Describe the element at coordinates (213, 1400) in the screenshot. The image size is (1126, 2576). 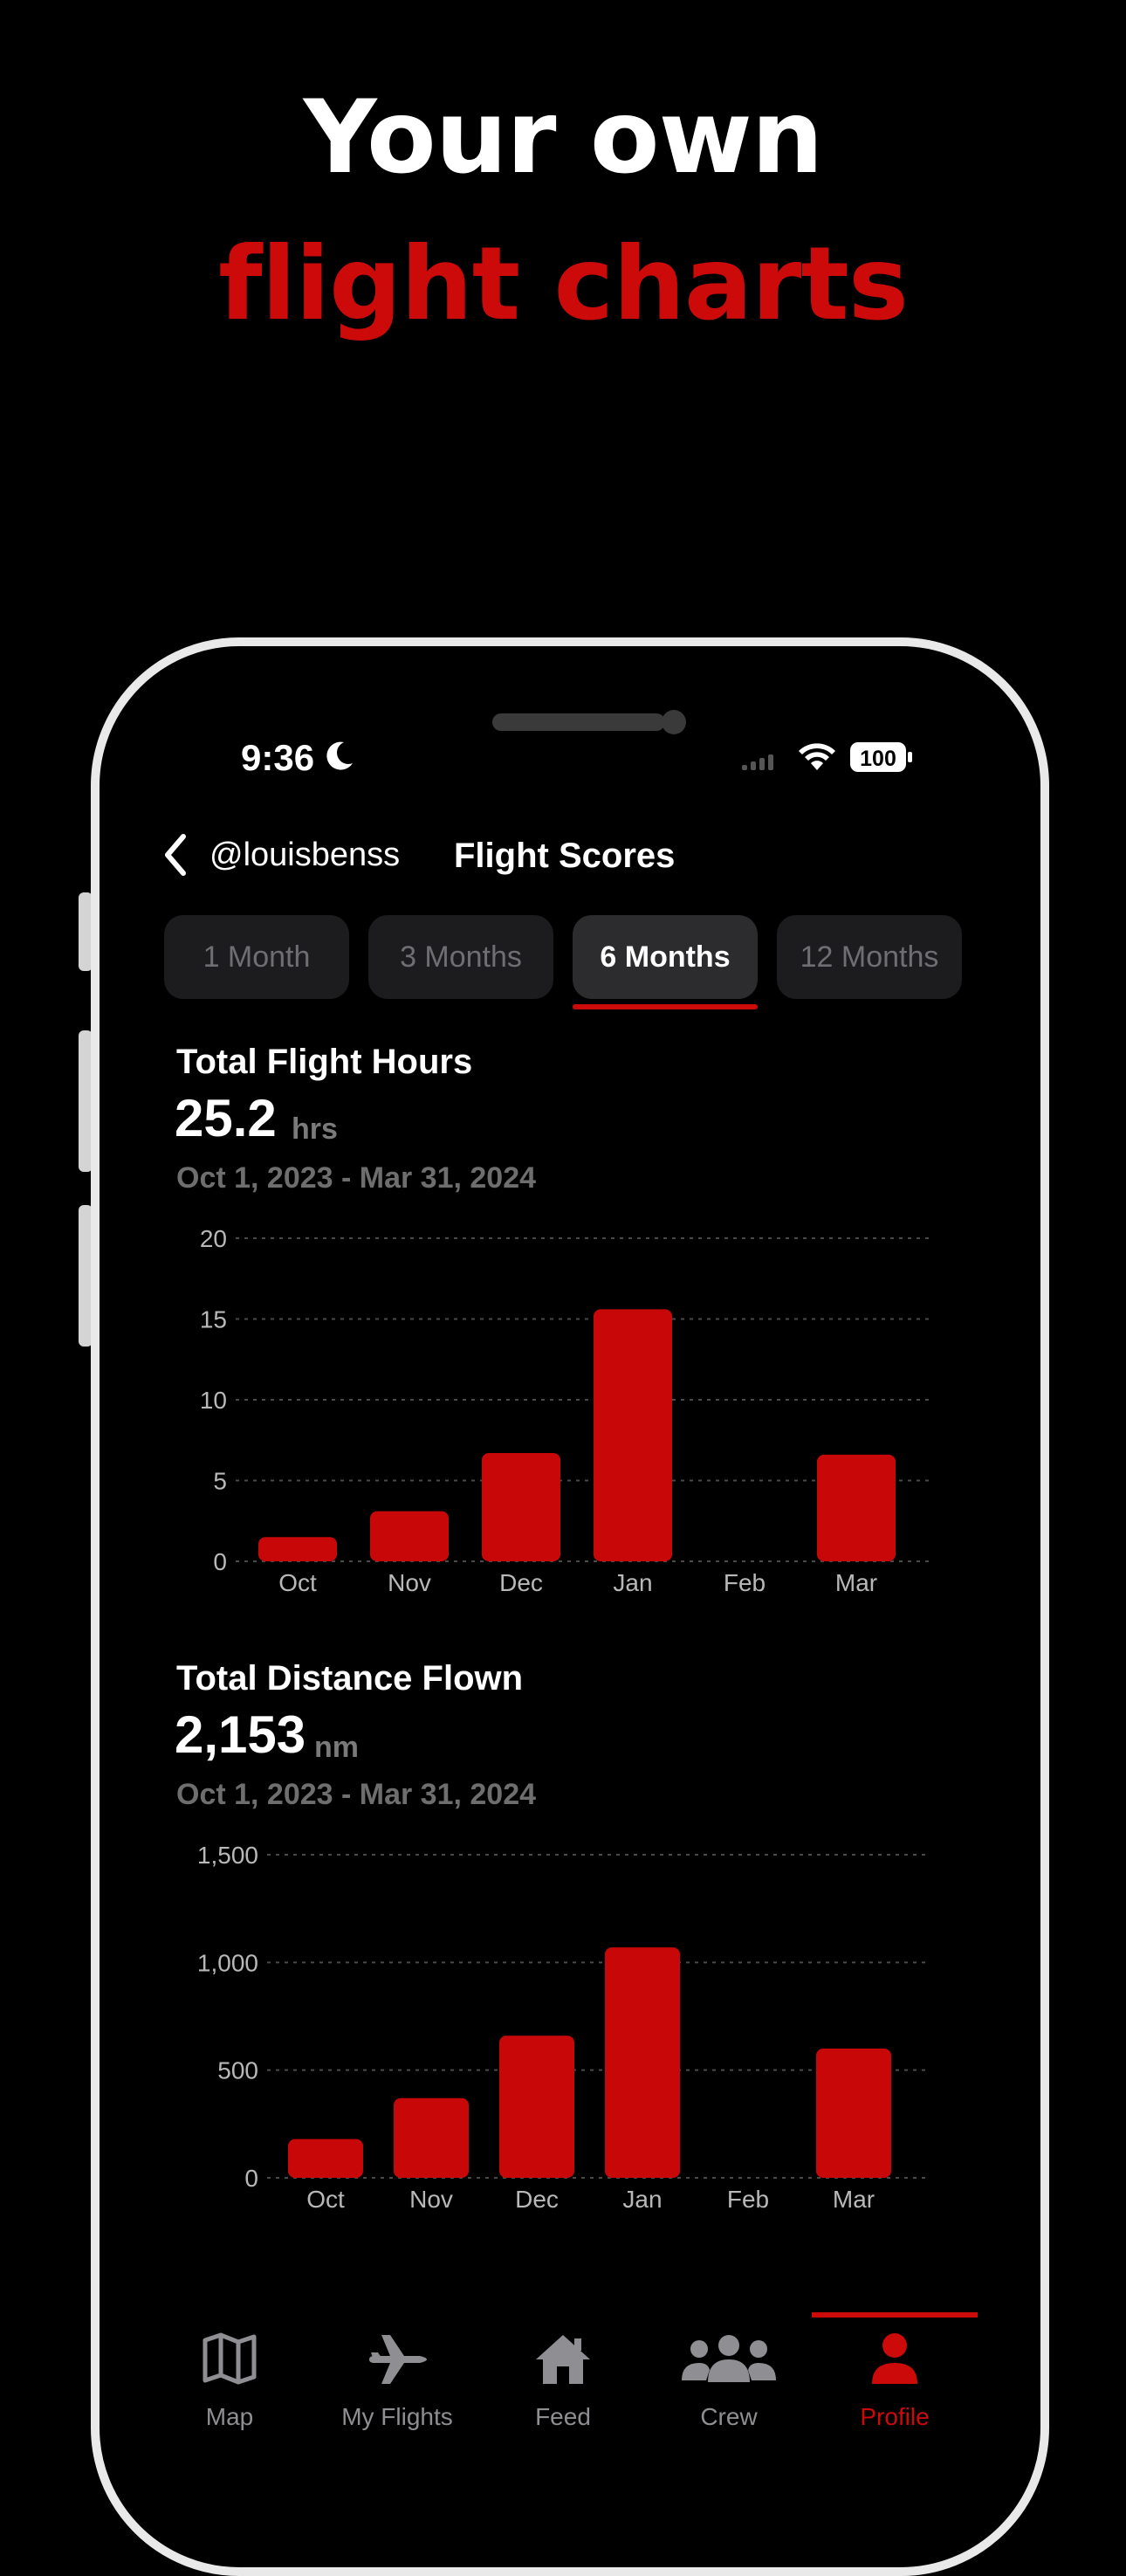
I see `y-tick-label: 10` at that location.